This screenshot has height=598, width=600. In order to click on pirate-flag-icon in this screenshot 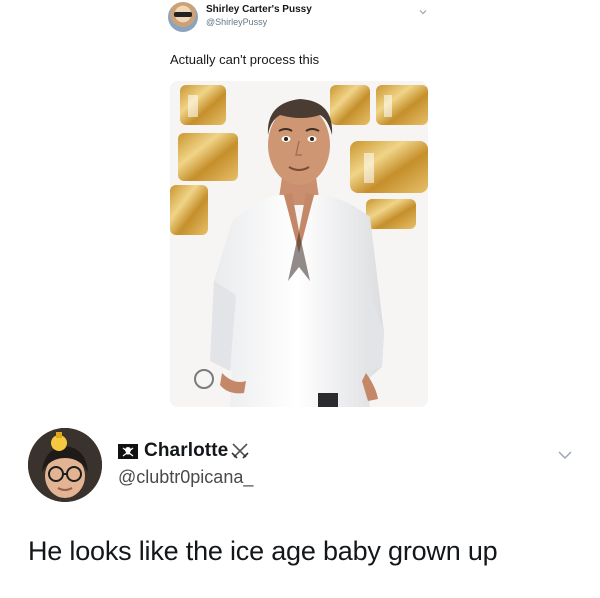, I will do `click(128, 451)`.